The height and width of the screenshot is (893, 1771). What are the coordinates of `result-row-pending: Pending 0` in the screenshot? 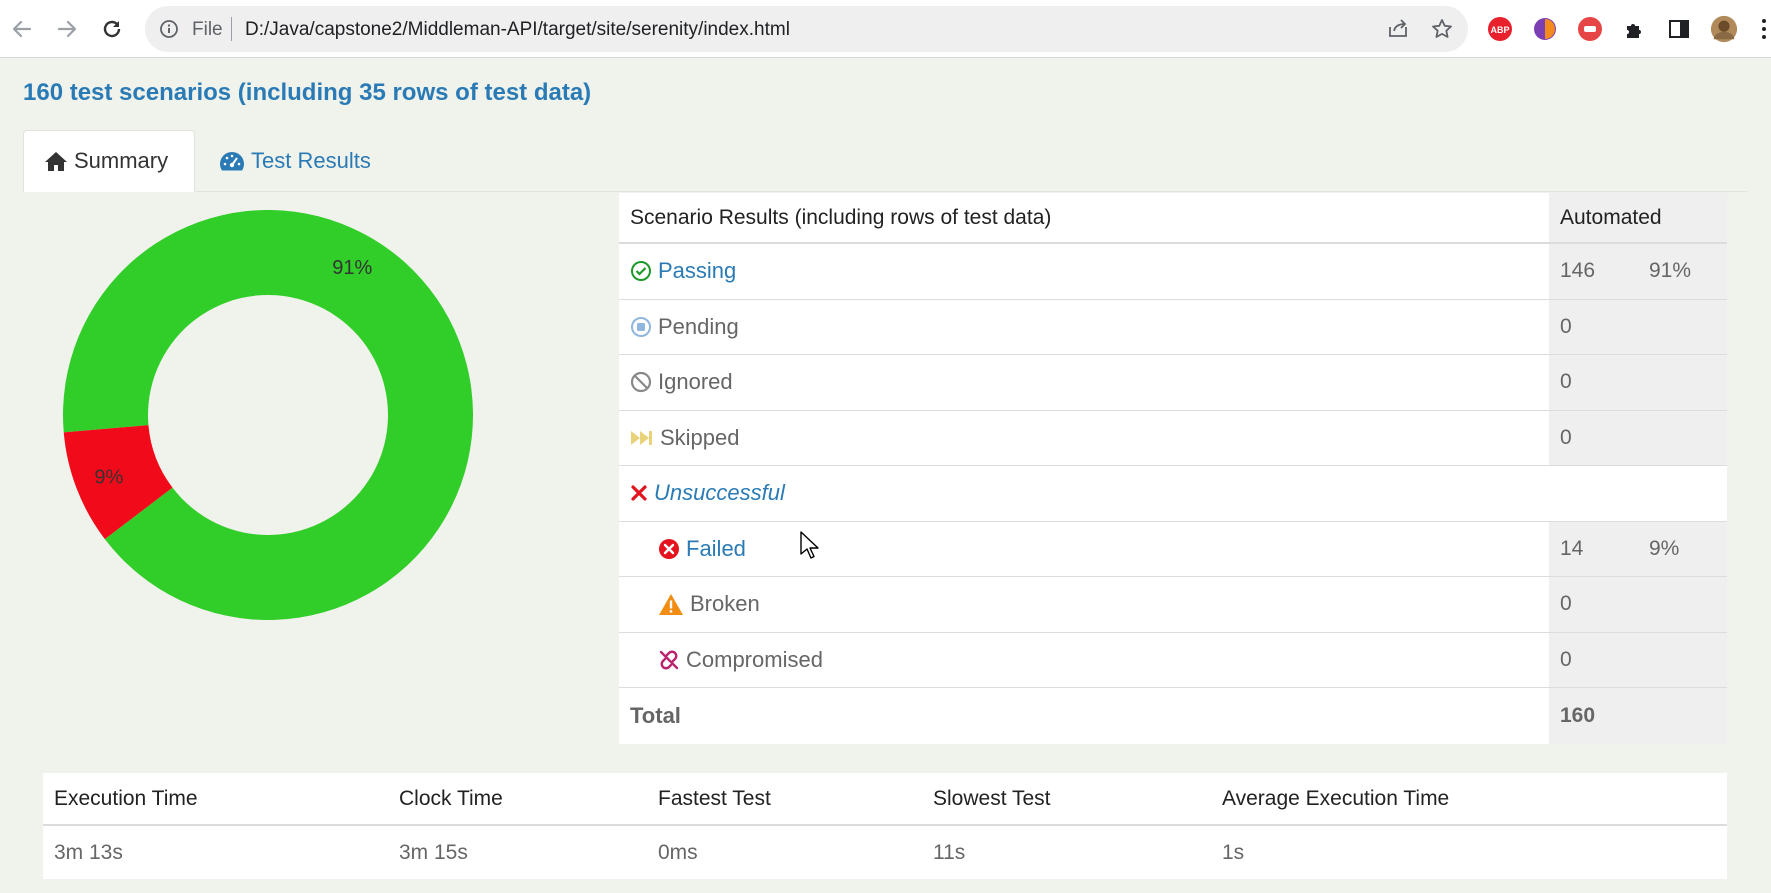 It's located at (1173, 327).